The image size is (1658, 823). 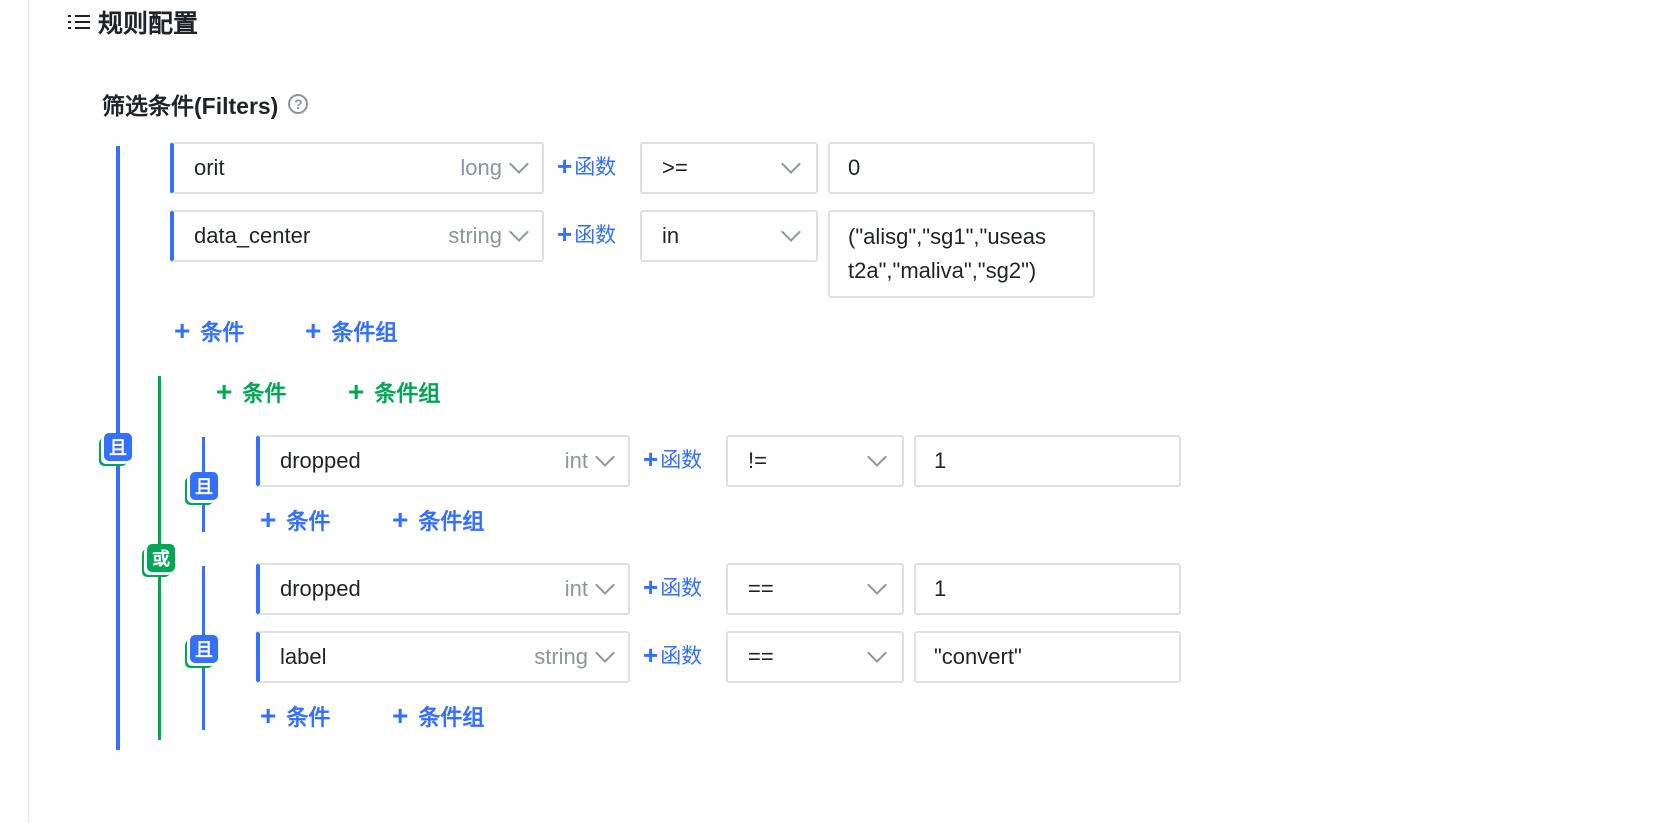 What do you see at coordinates (190, 106) in the screenshot?
I see `filters-title: 筛选条件(Filters)` at bounding box center [190, 106].